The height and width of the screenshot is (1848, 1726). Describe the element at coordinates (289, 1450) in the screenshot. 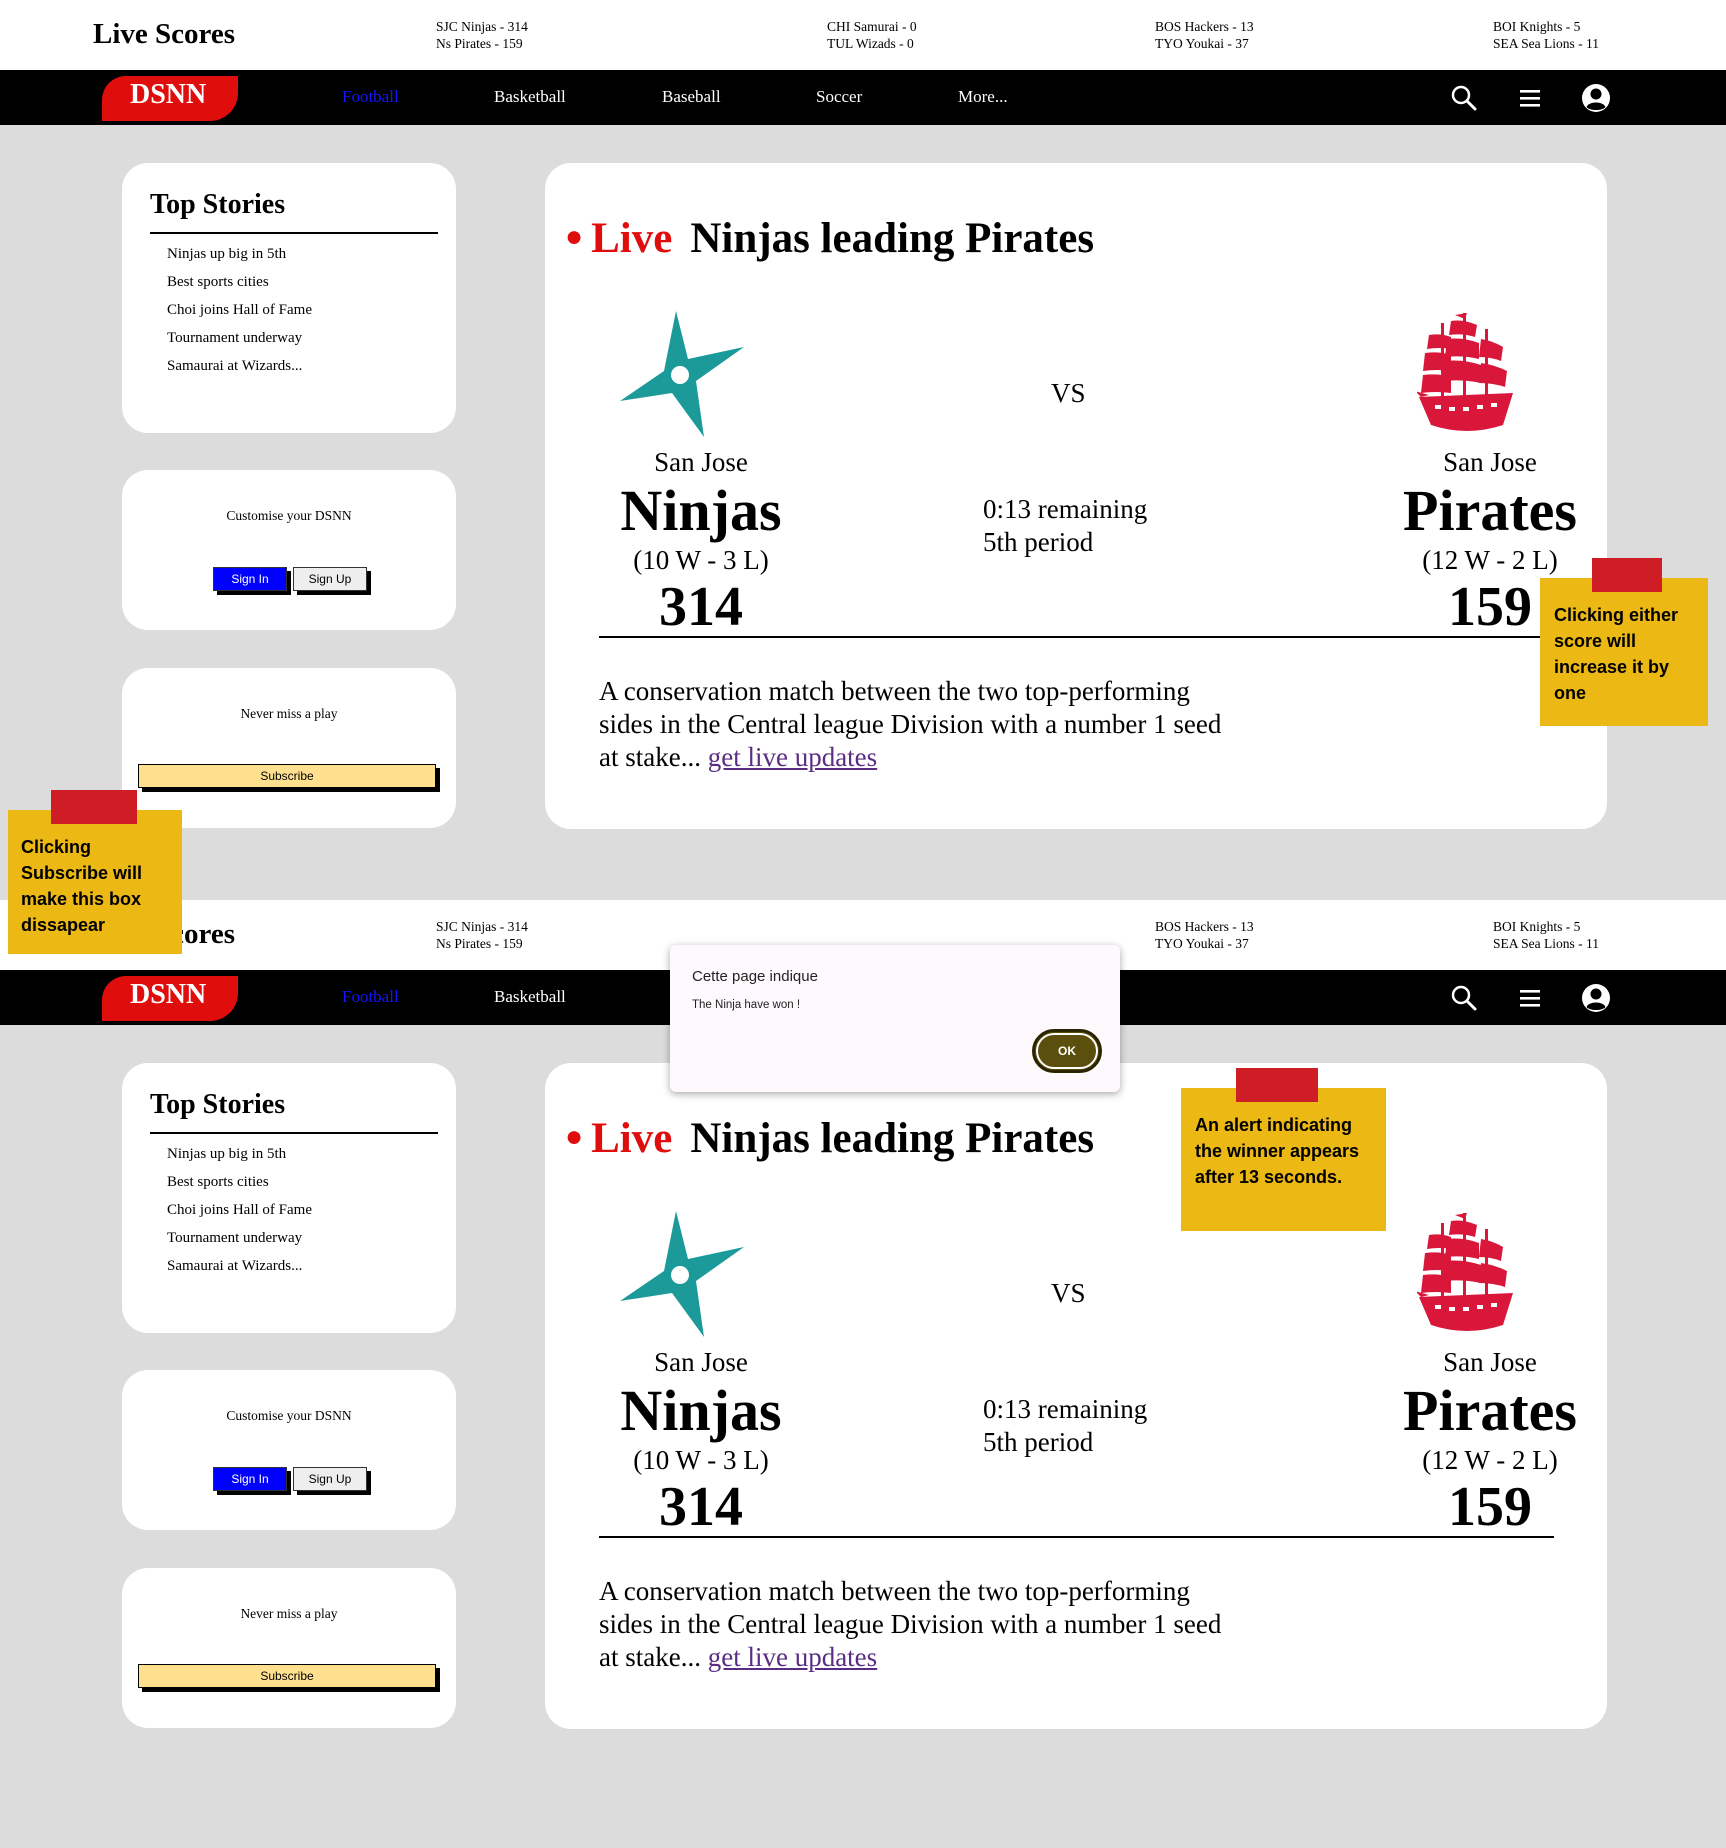

I see `customise-card: Customise your DSNN Sign In Sign Up` at that location.